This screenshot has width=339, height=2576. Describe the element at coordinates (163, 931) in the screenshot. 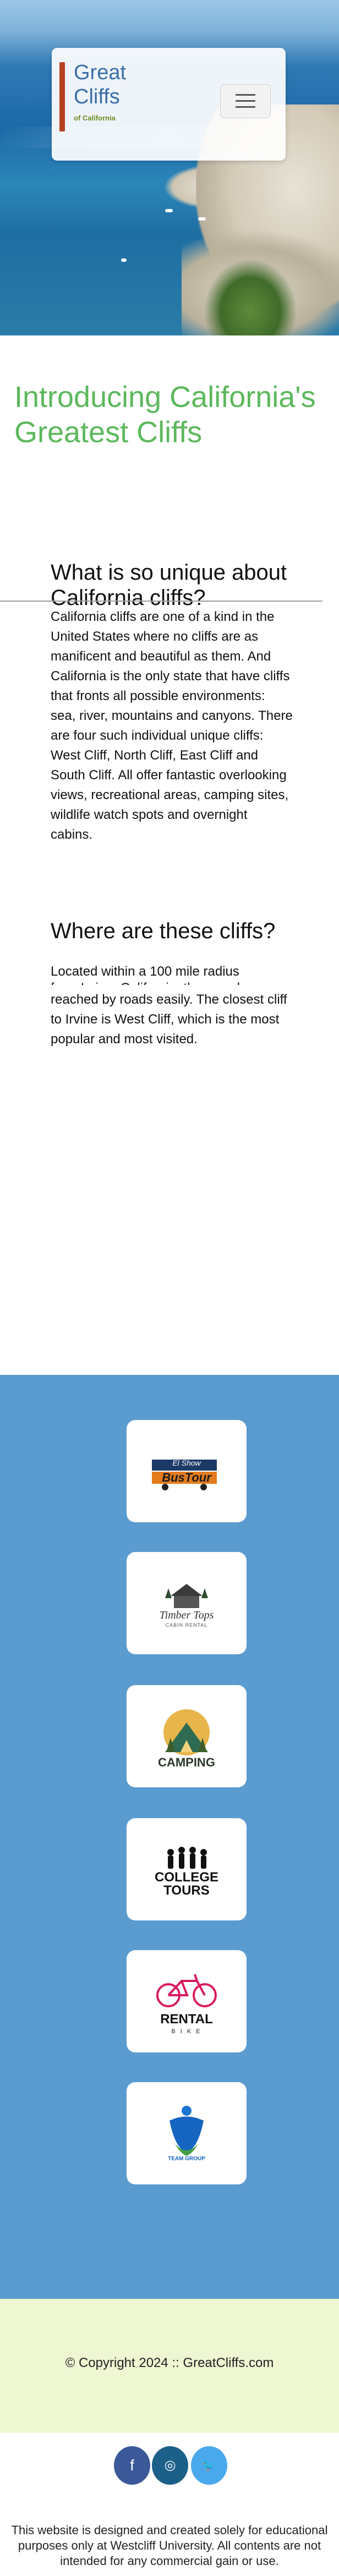

I see `section-heading-where: Where are these cliffs?` at that location.